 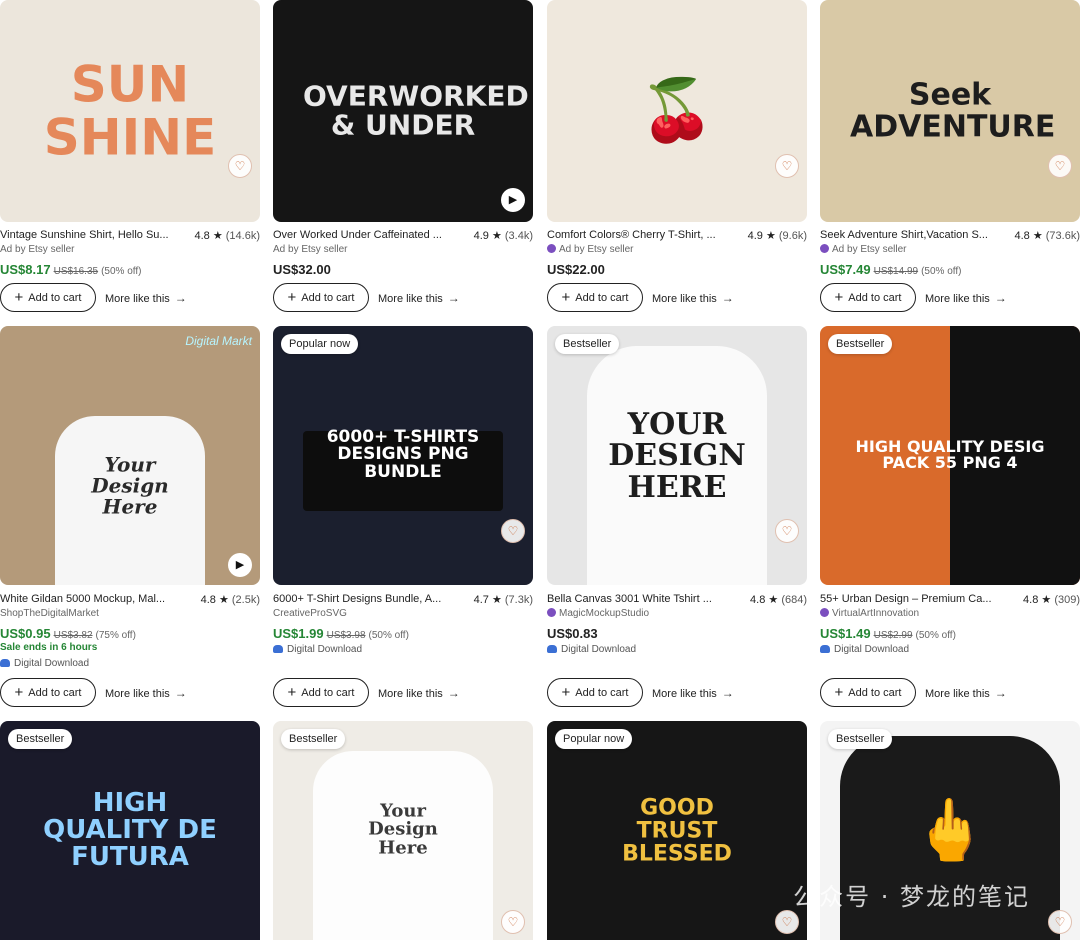 What do you see at coordinates (310, 613) in the screenshot?
I see `seller-name: CreativeProSVG` at bounding box center [310, 613].